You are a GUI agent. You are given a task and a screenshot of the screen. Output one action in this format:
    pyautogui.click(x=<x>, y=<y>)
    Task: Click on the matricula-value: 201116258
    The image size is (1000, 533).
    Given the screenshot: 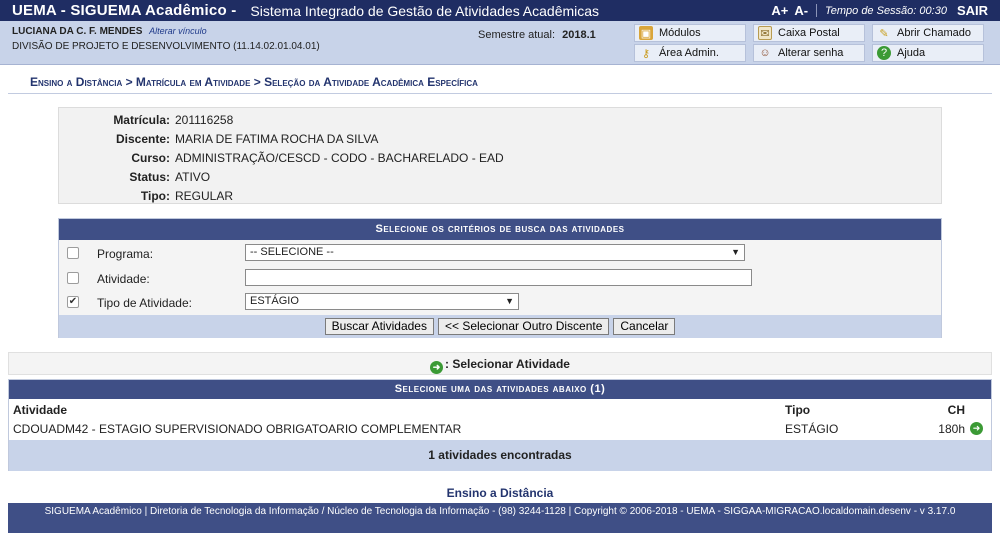 What is the action you would take?
    pyautogui.click(x=204, y=120)
    